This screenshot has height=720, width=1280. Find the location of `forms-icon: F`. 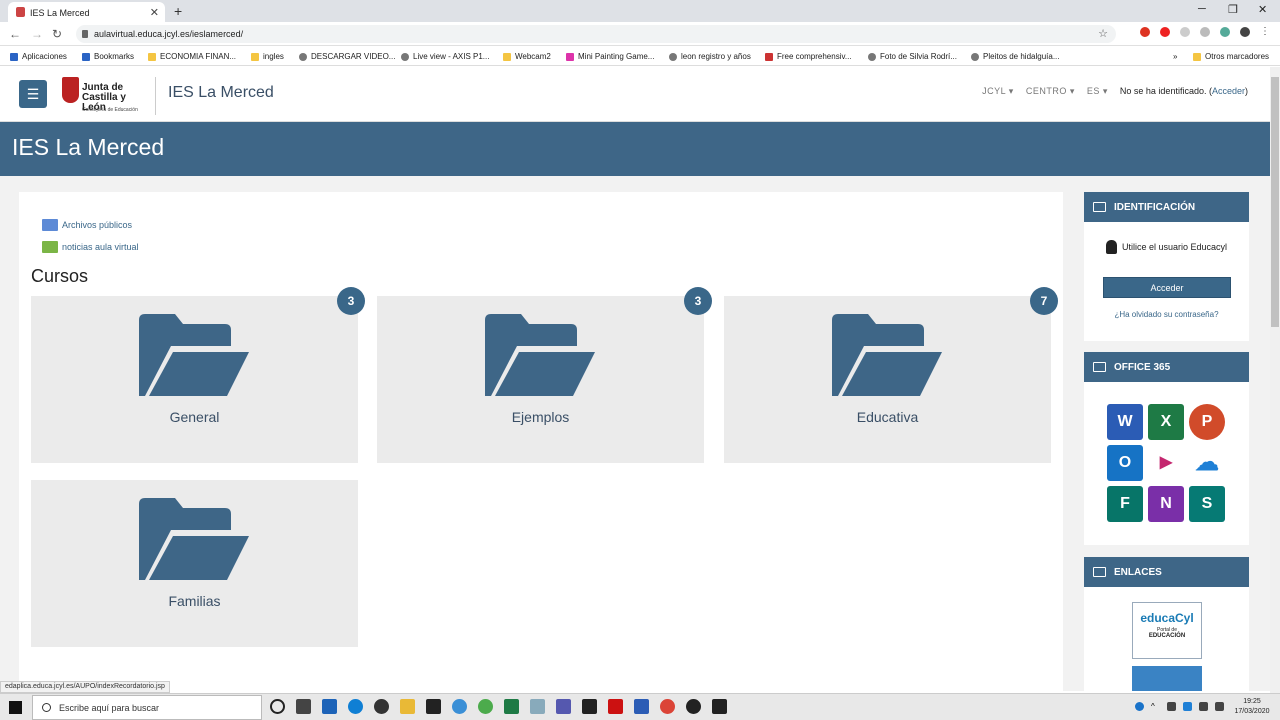

forms-icon: F is located at coordinates (1125, 504).